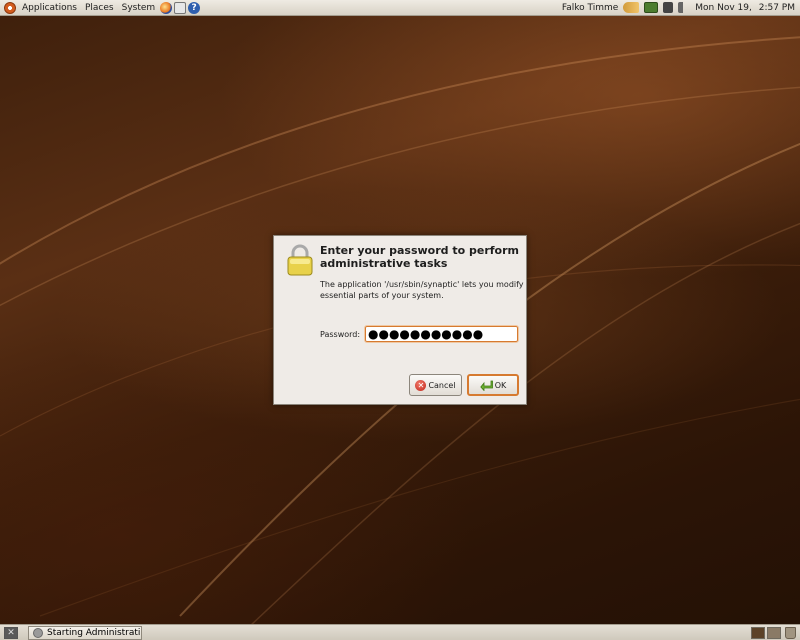 The image size is (800, 640). I want to click on clock: Mon Nov 19, 2:57 PM, so click(745, 8).